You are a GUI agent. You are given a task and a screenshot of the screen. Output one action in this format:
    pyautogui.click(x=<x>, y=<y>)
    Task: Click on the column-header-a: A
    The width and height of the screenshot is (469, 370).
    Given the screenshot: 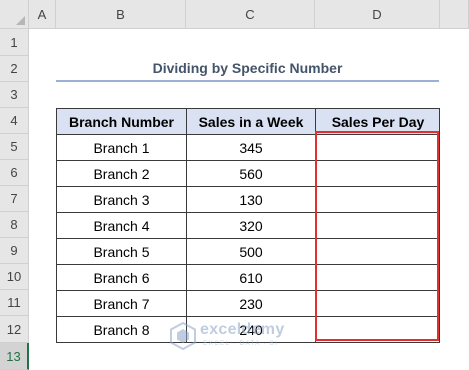 What is the action you would take?
    pyautogui.click(x=42, y=14)
    